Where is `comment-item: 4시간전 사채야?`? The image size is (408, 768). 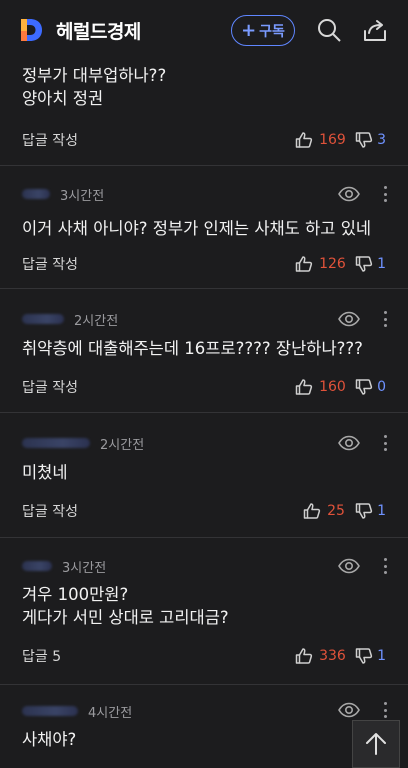 comment-item: 4시간전 사채야? is located at coordinates (204, 726).